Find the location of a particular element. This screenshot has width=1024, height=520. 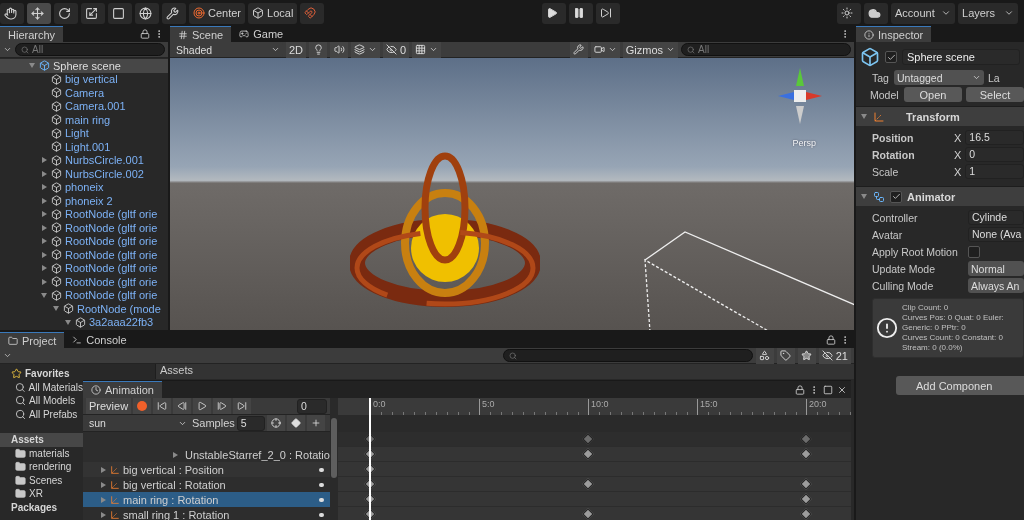

animation-track: main ring : Rotation is located at coordinates (206, 499).